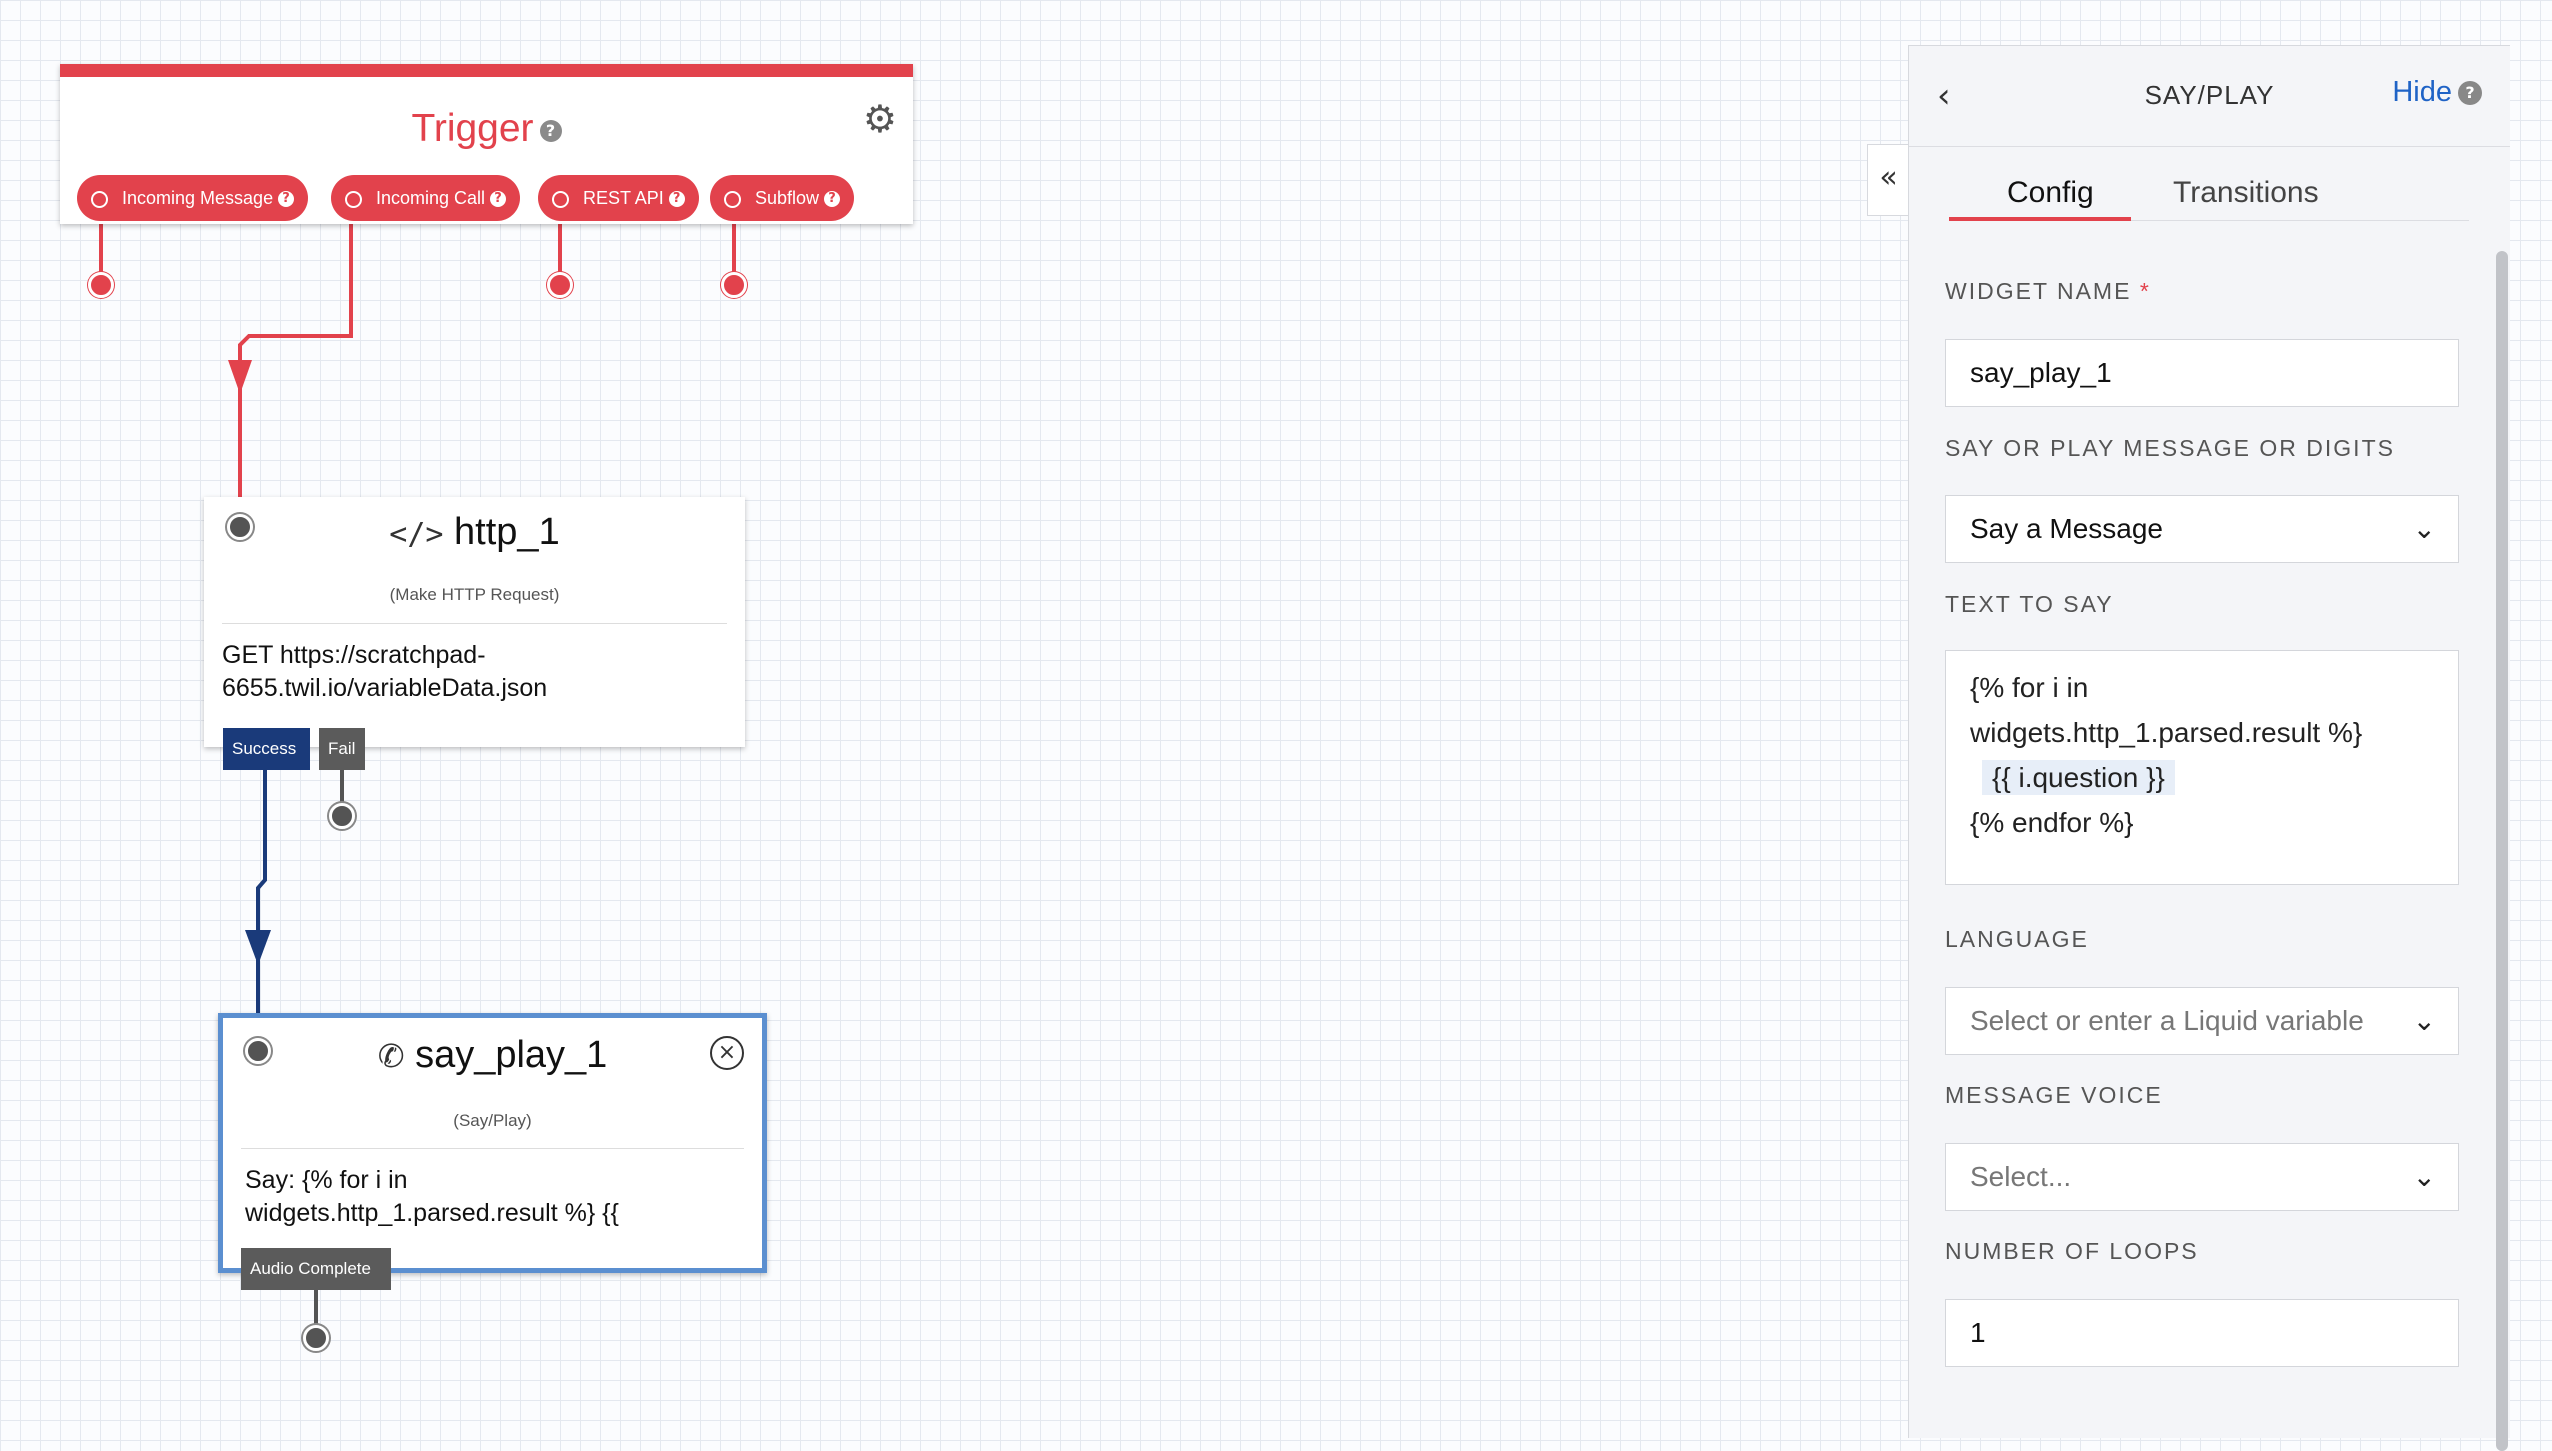  I want to click on fail-transition: Fail, so click(342, 749).